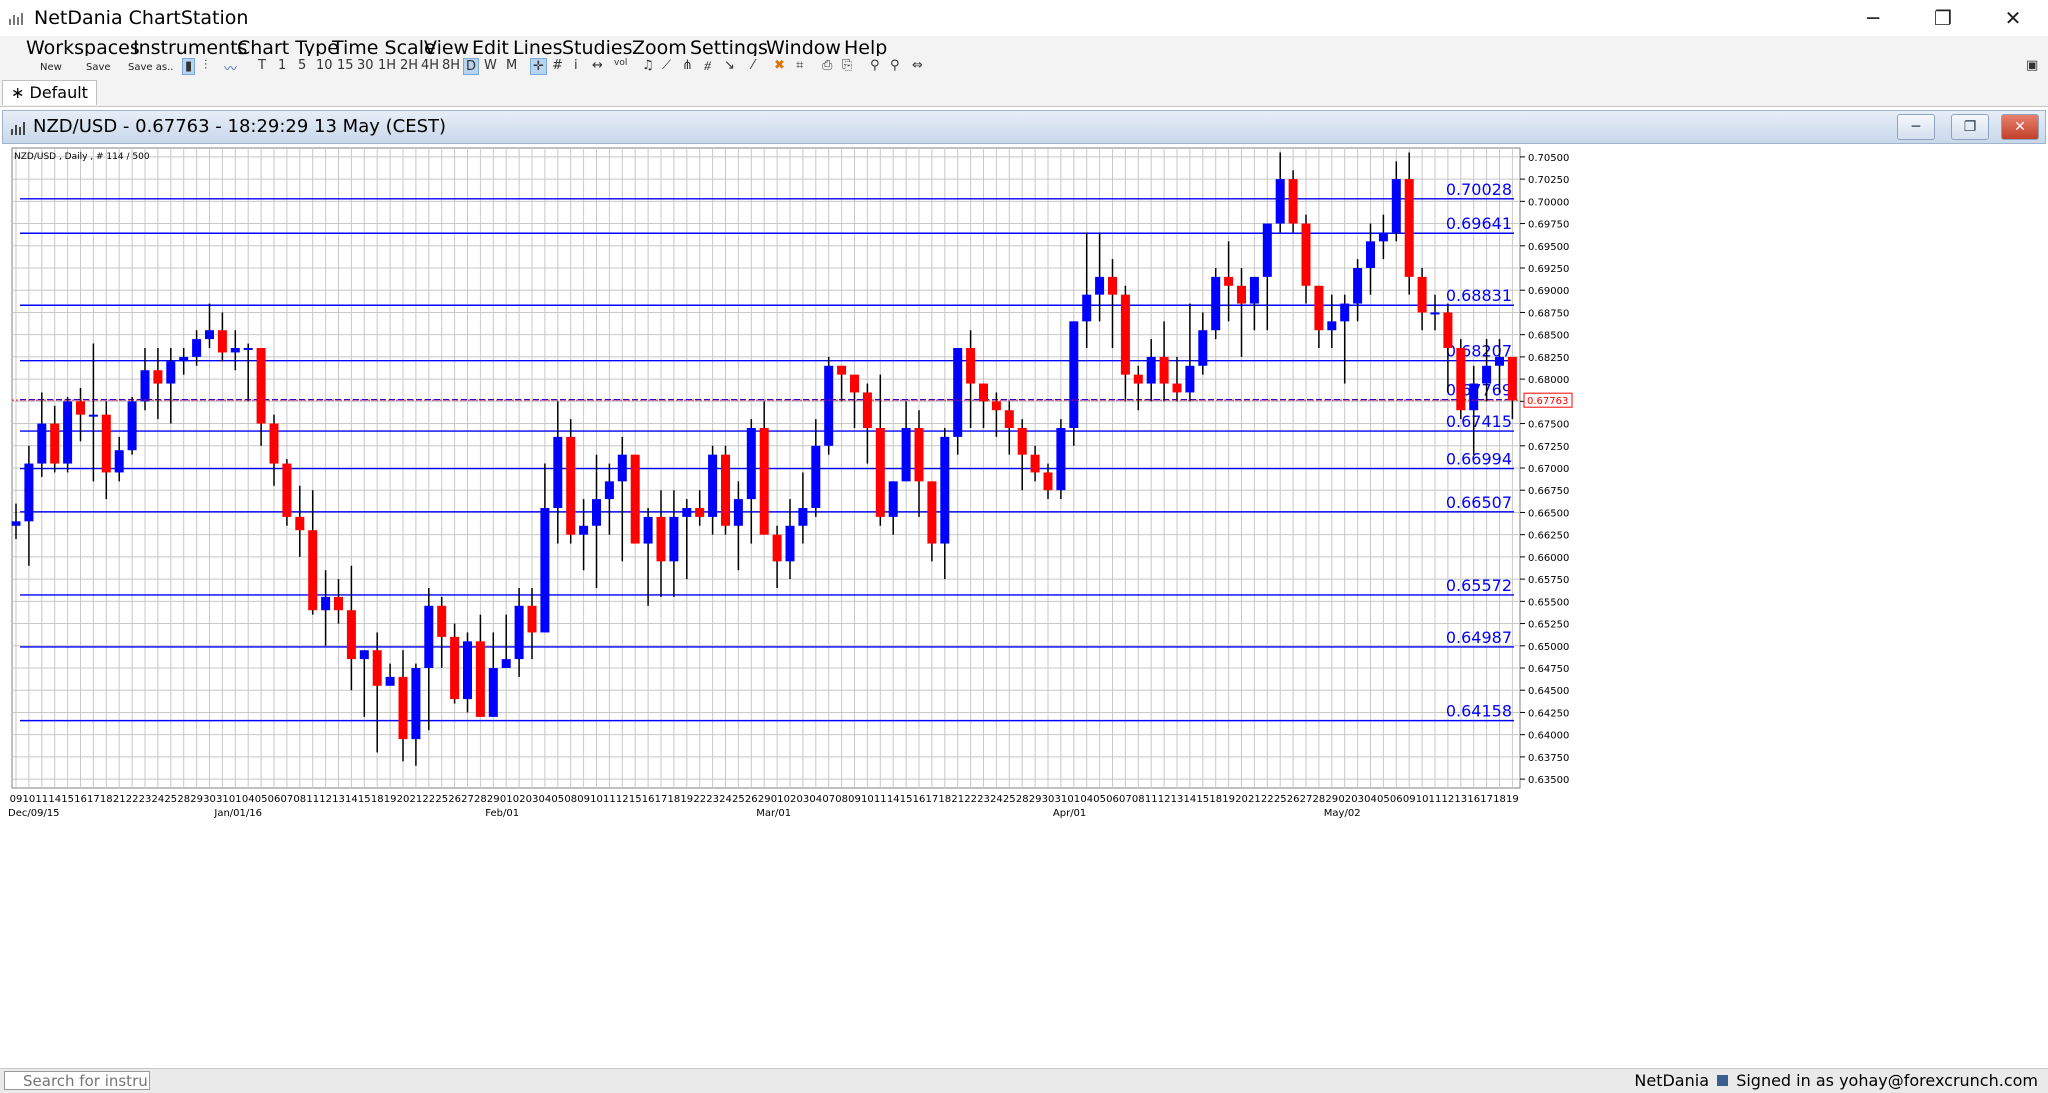  I want to click on x-tick-label: 16, so click(1473, 799).